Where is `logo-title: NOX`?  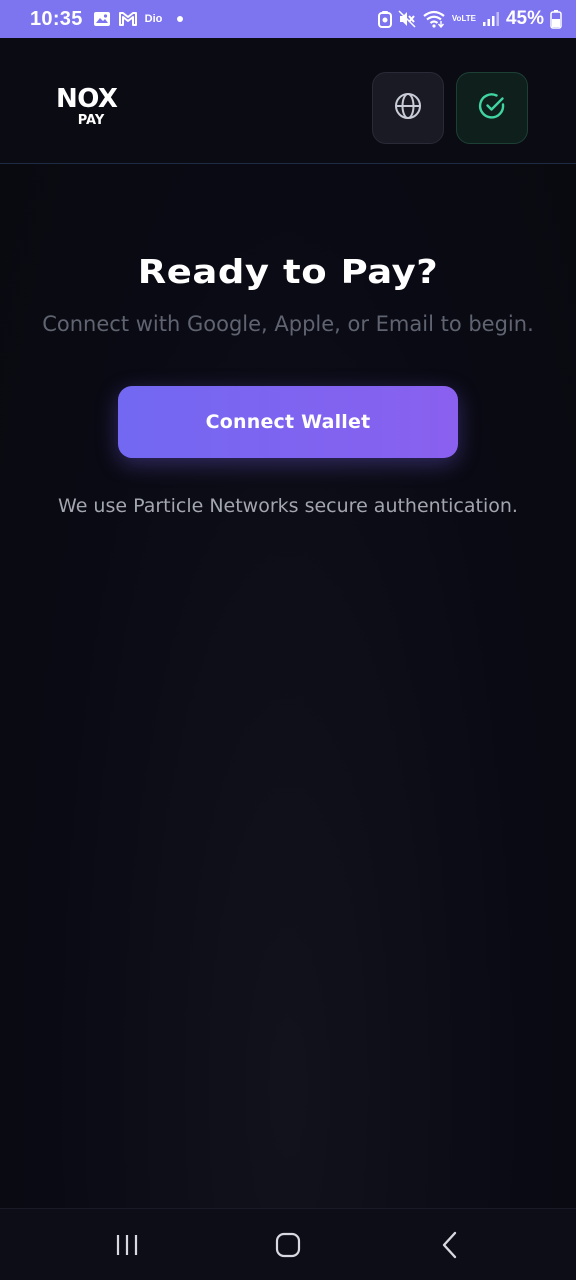 logo-title: NOX is located at coordinates (87, 99).